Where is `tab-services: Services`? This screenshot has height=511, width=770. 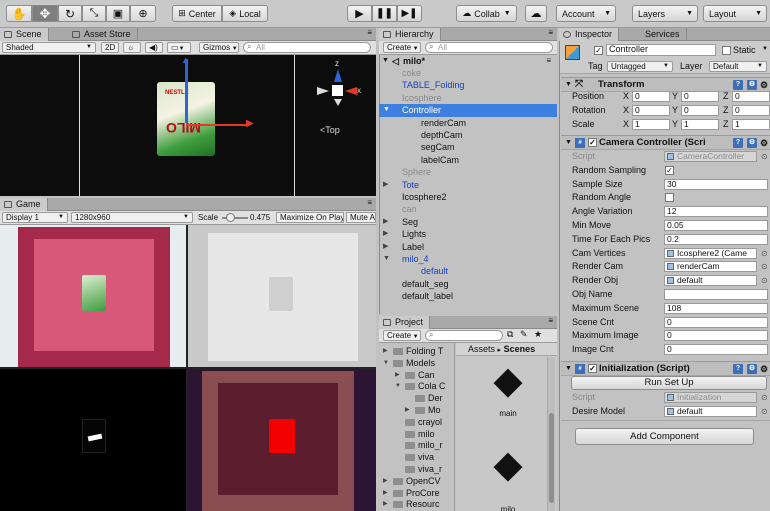
tab-services: Services is located at coordinates (663, 34).